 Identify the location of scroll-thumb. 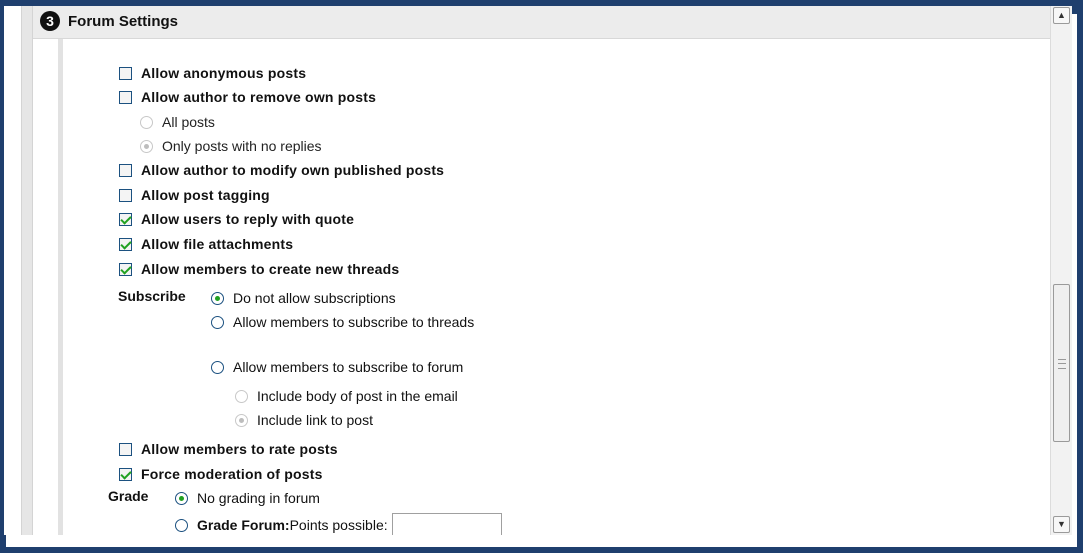
(1061, 363).